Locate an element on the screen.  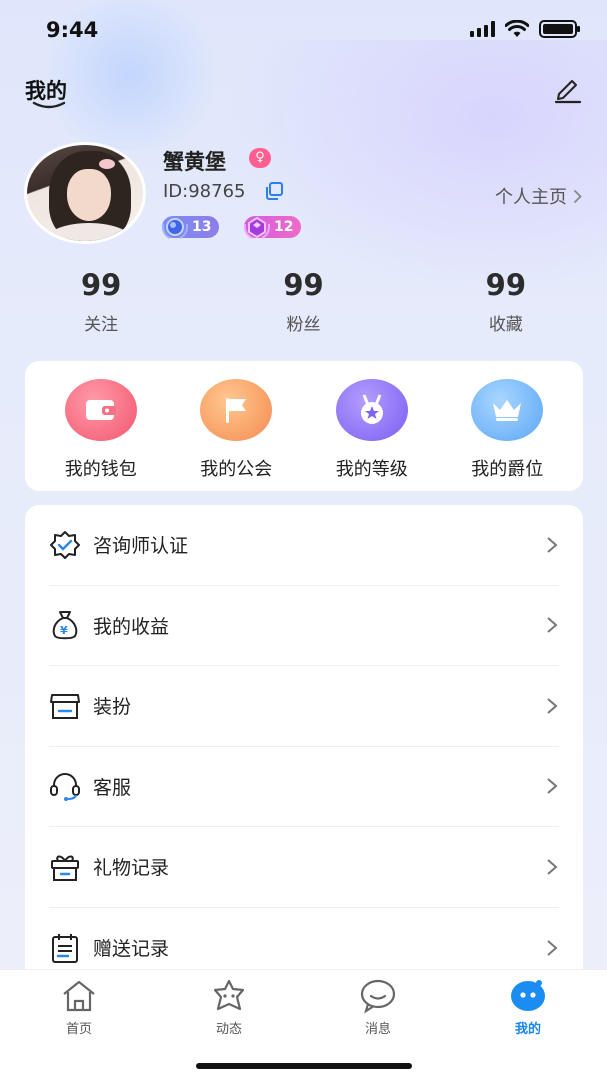
tab-messages: 消息 is located at coordinates (378, 1007).